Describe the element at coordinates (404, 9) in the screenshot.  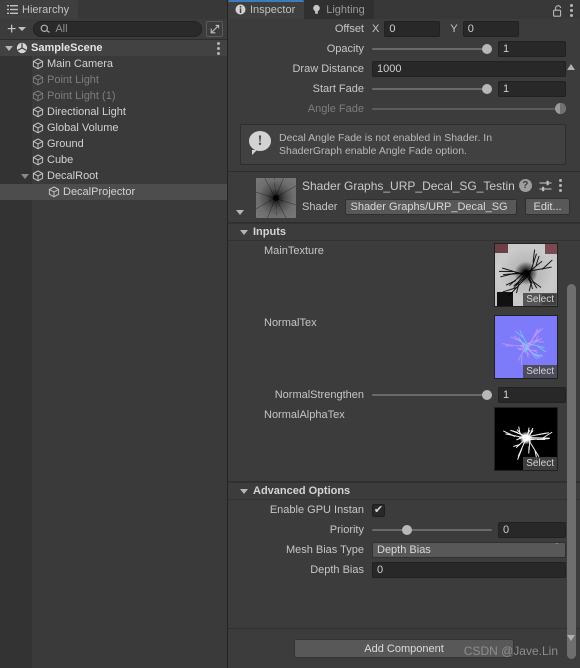
I see `inspector-tabbar: Inspector Lighting` at that location.